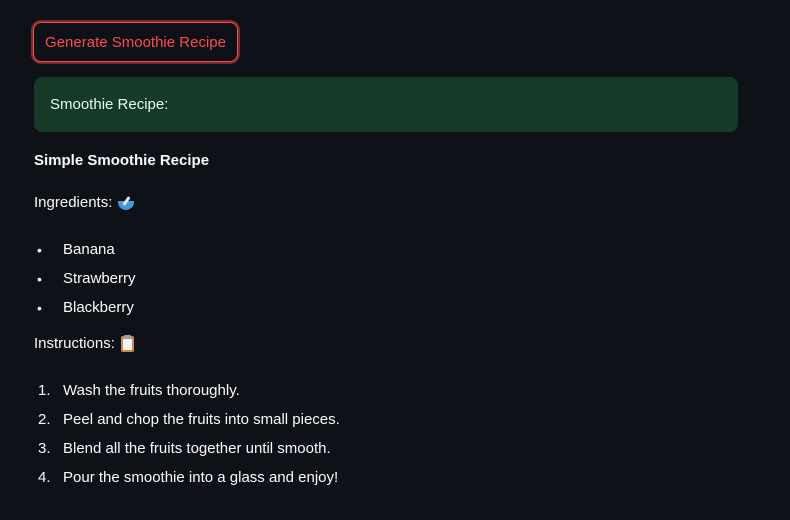  I want to click on number-marker: 1., so click(44, 390).